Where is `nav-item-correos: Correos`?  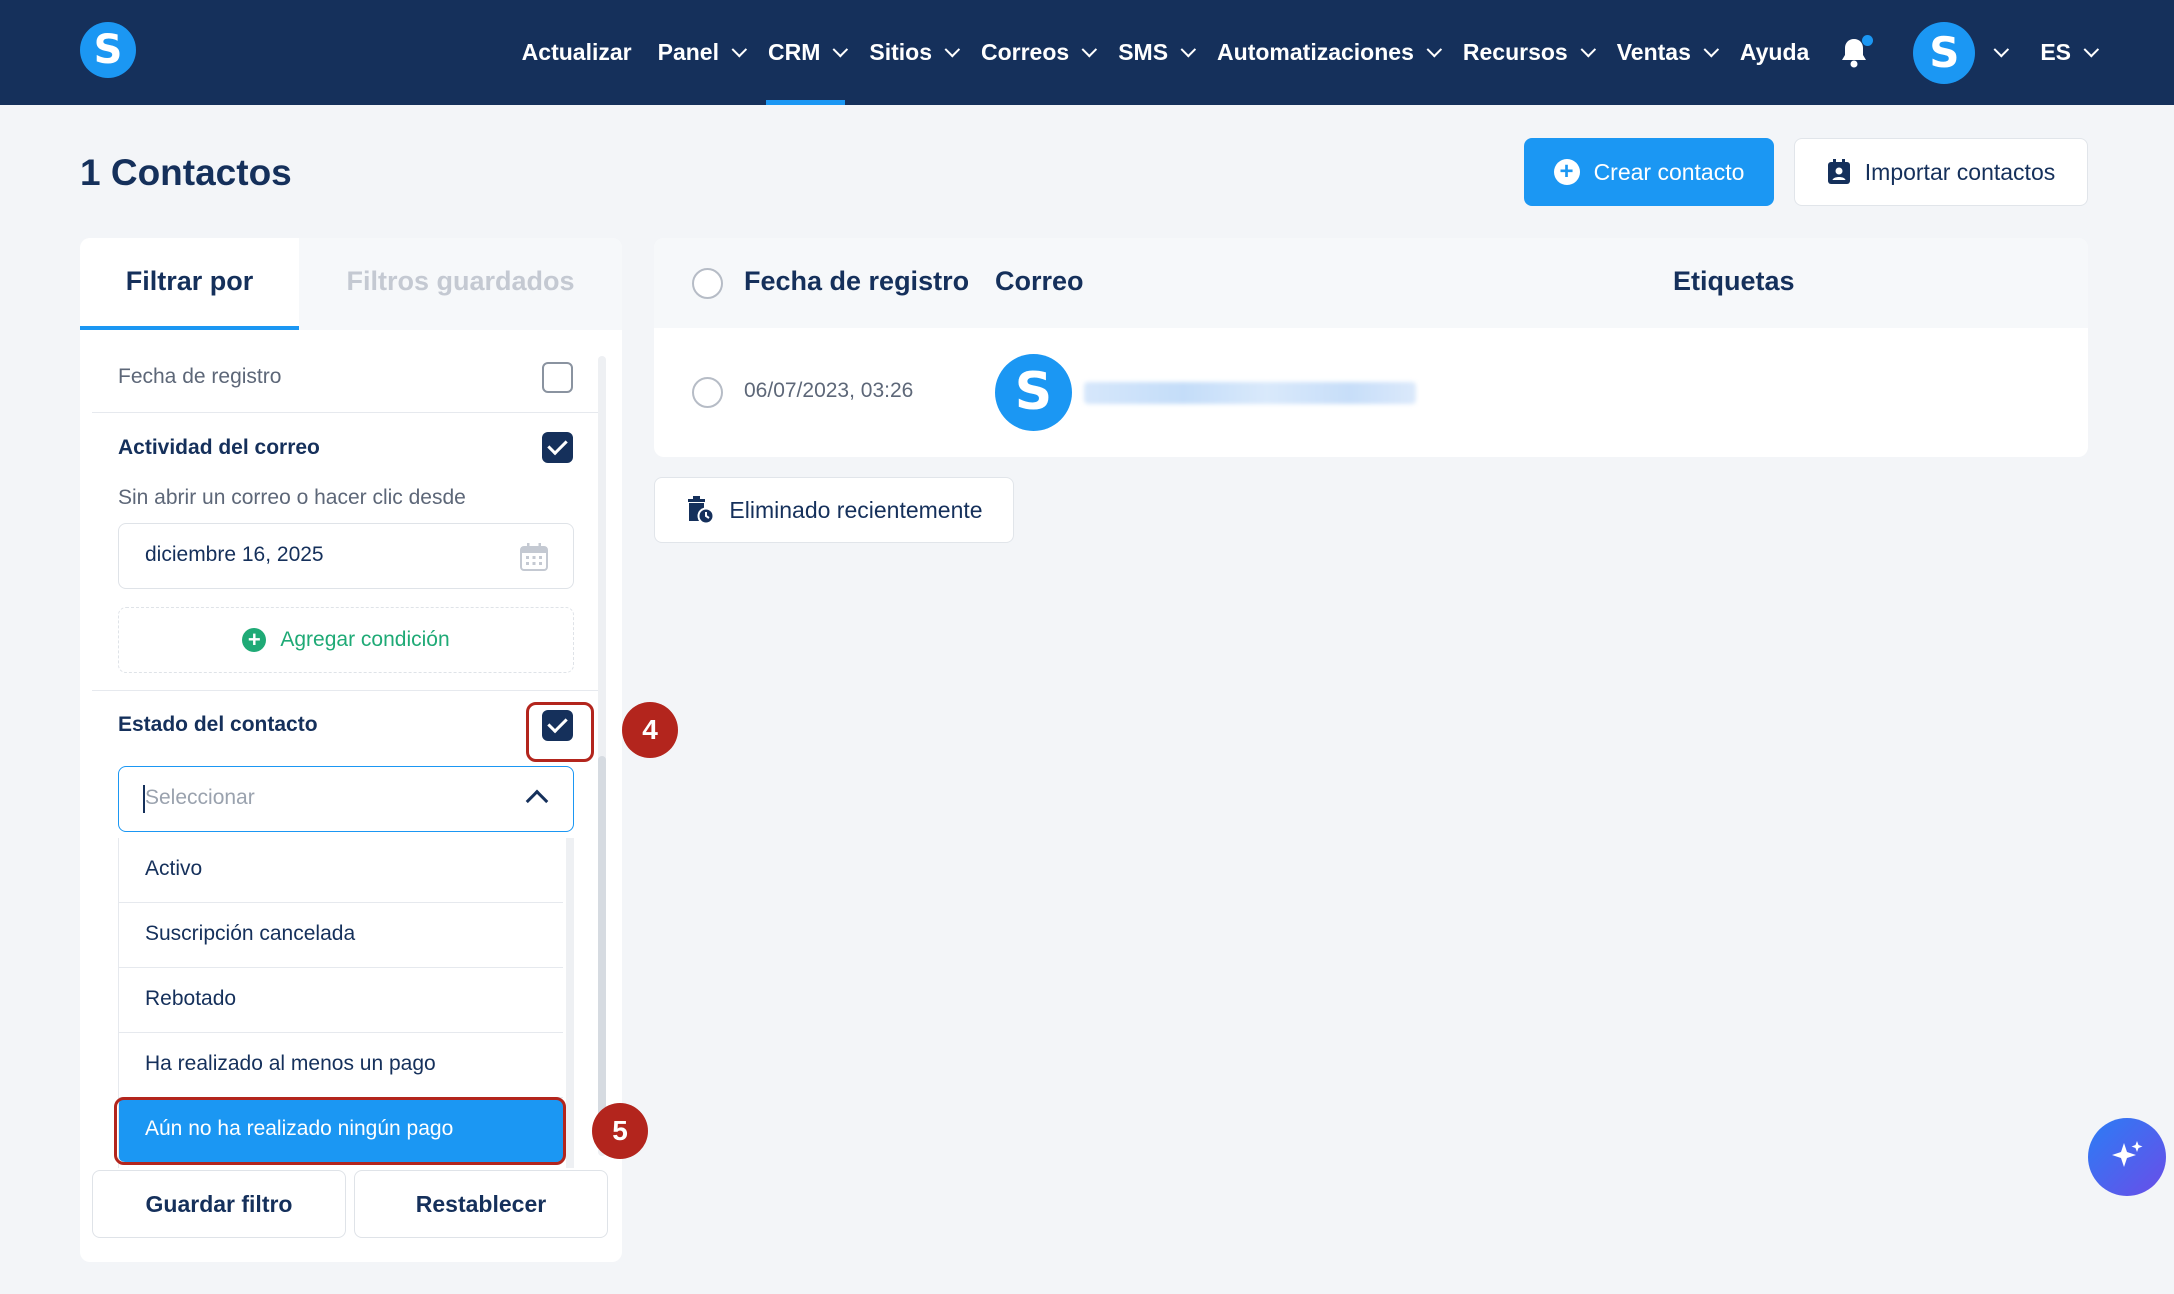
nav-item-correos: Correos is located at coordinates (1039, 52).